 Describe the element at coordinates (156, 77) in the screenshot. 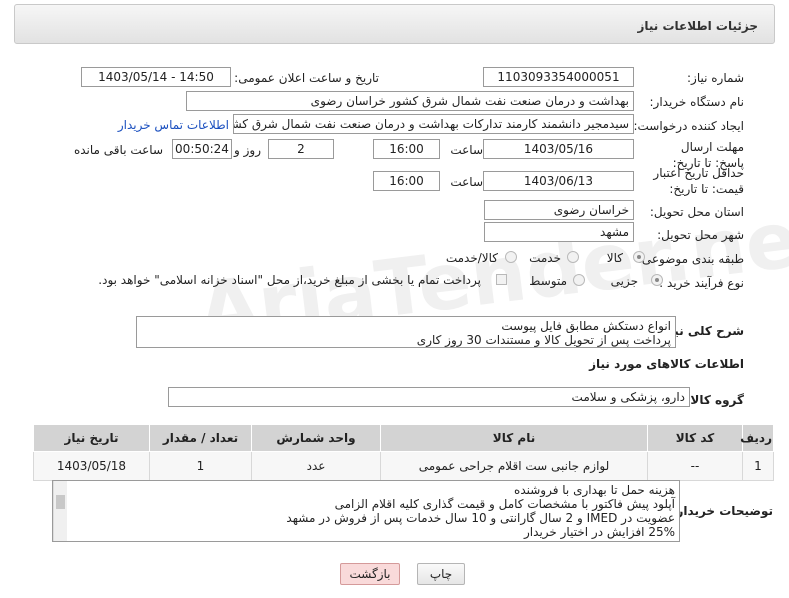

I see `announce-datetime-field: 1403/05/14 - 14:50` at that location.